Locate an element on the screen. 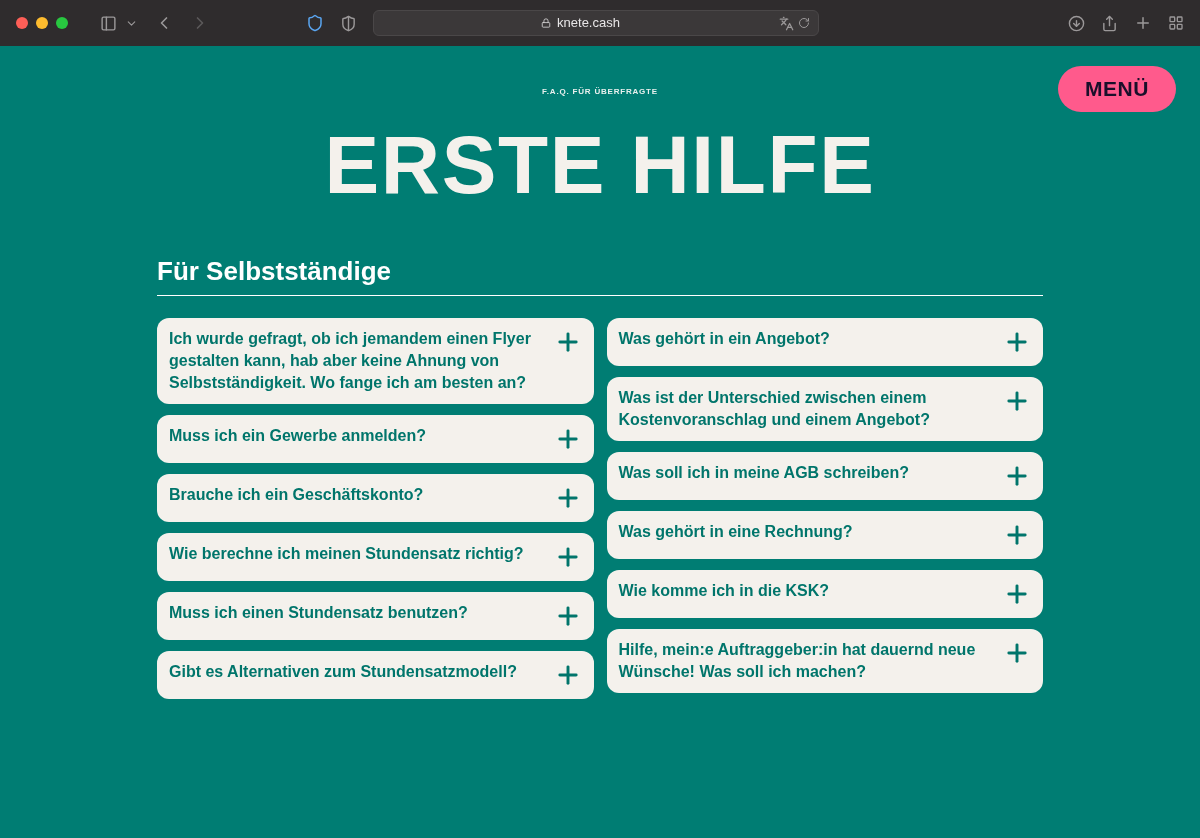 The image size is (1200, 838). faq-item: Wie komme ich in die KSK? is located at coordinates (824, 594).